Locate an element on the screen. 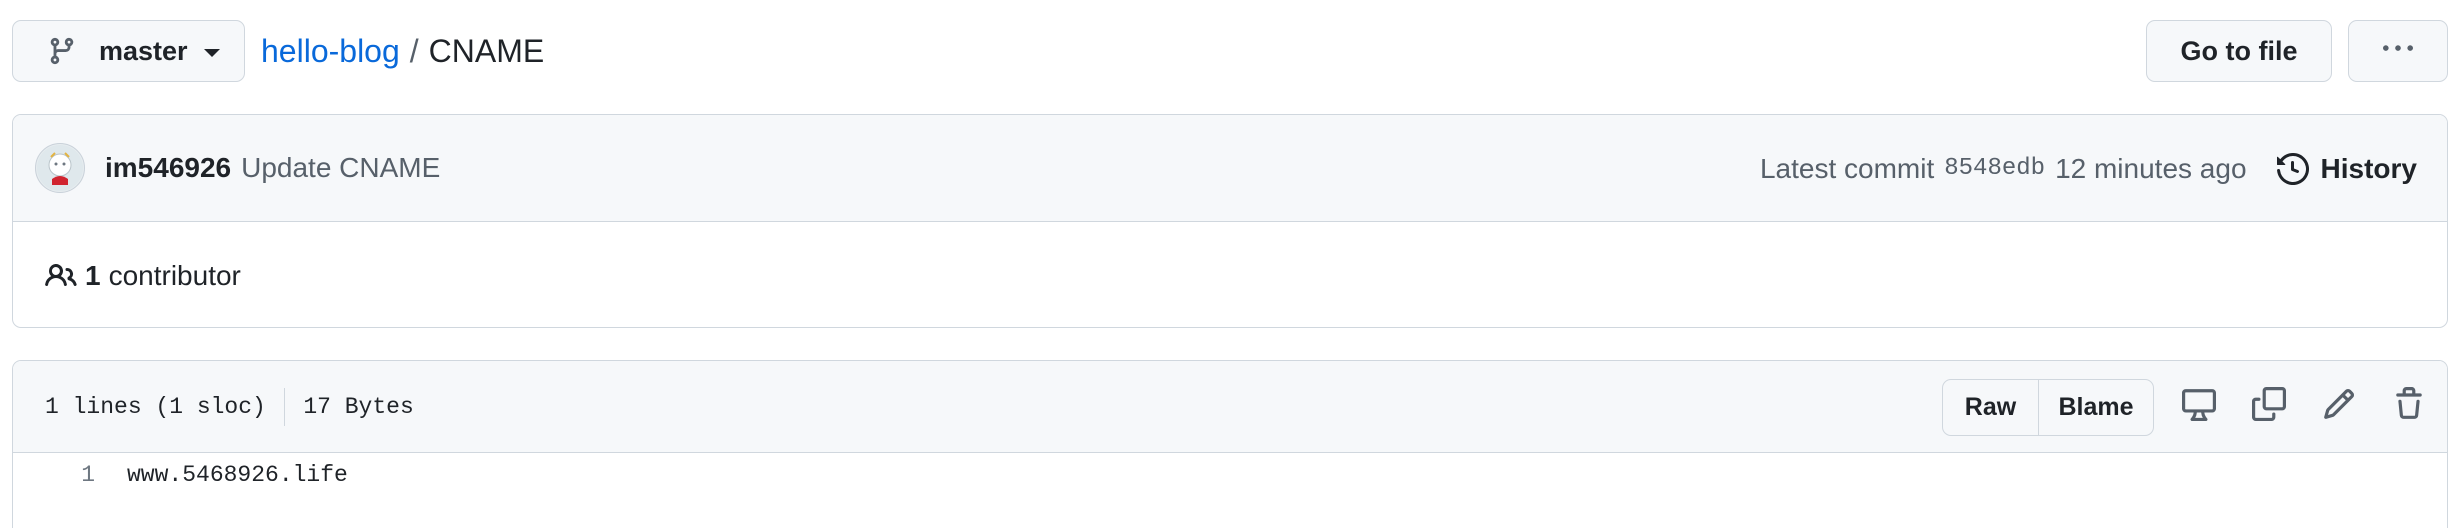 The width and height of the screenshot is (2461, 528). header-divider is located at coordinates (284, 406).